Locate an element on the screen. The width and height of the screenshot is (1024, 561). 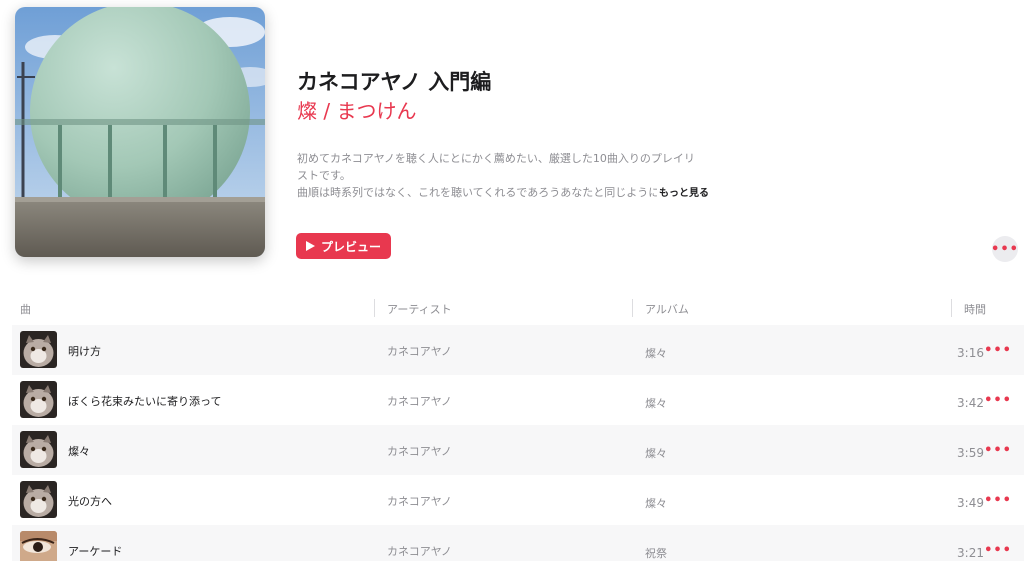
table-row: 燦々 カネコアヤノ 燦々 3:59 ••• is located at coordinates (518, 450).